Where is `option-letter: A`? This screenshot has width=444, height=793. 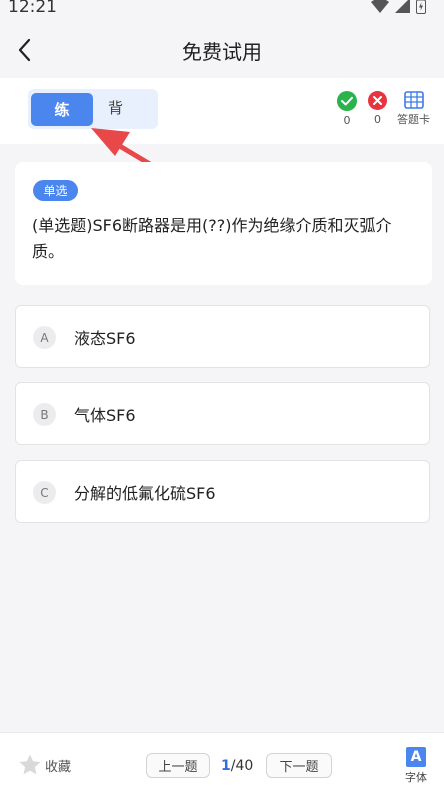 option-letter: A is located at coordinates (44, 337).